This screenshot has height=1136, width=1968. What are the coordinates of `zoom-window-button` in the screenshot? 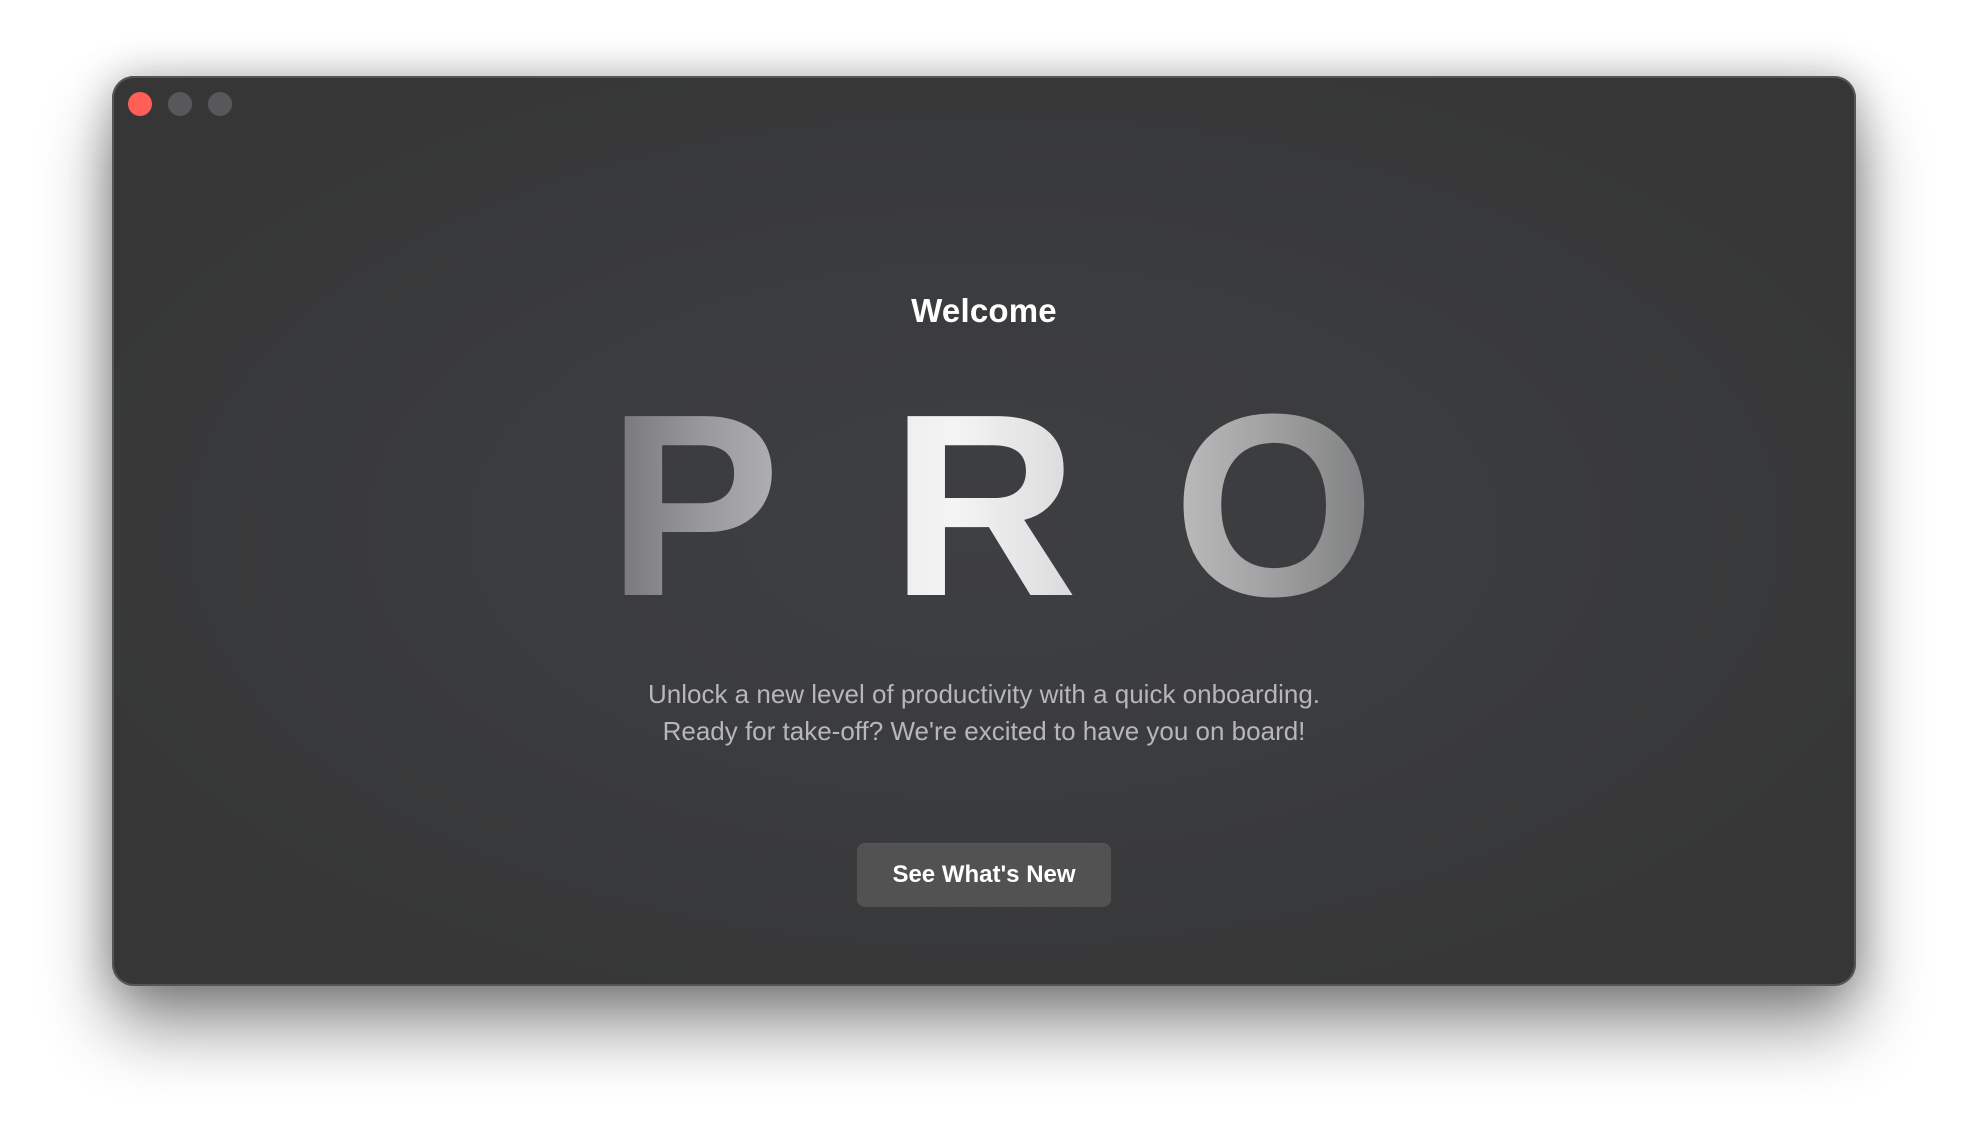 It's located at (220, 104).